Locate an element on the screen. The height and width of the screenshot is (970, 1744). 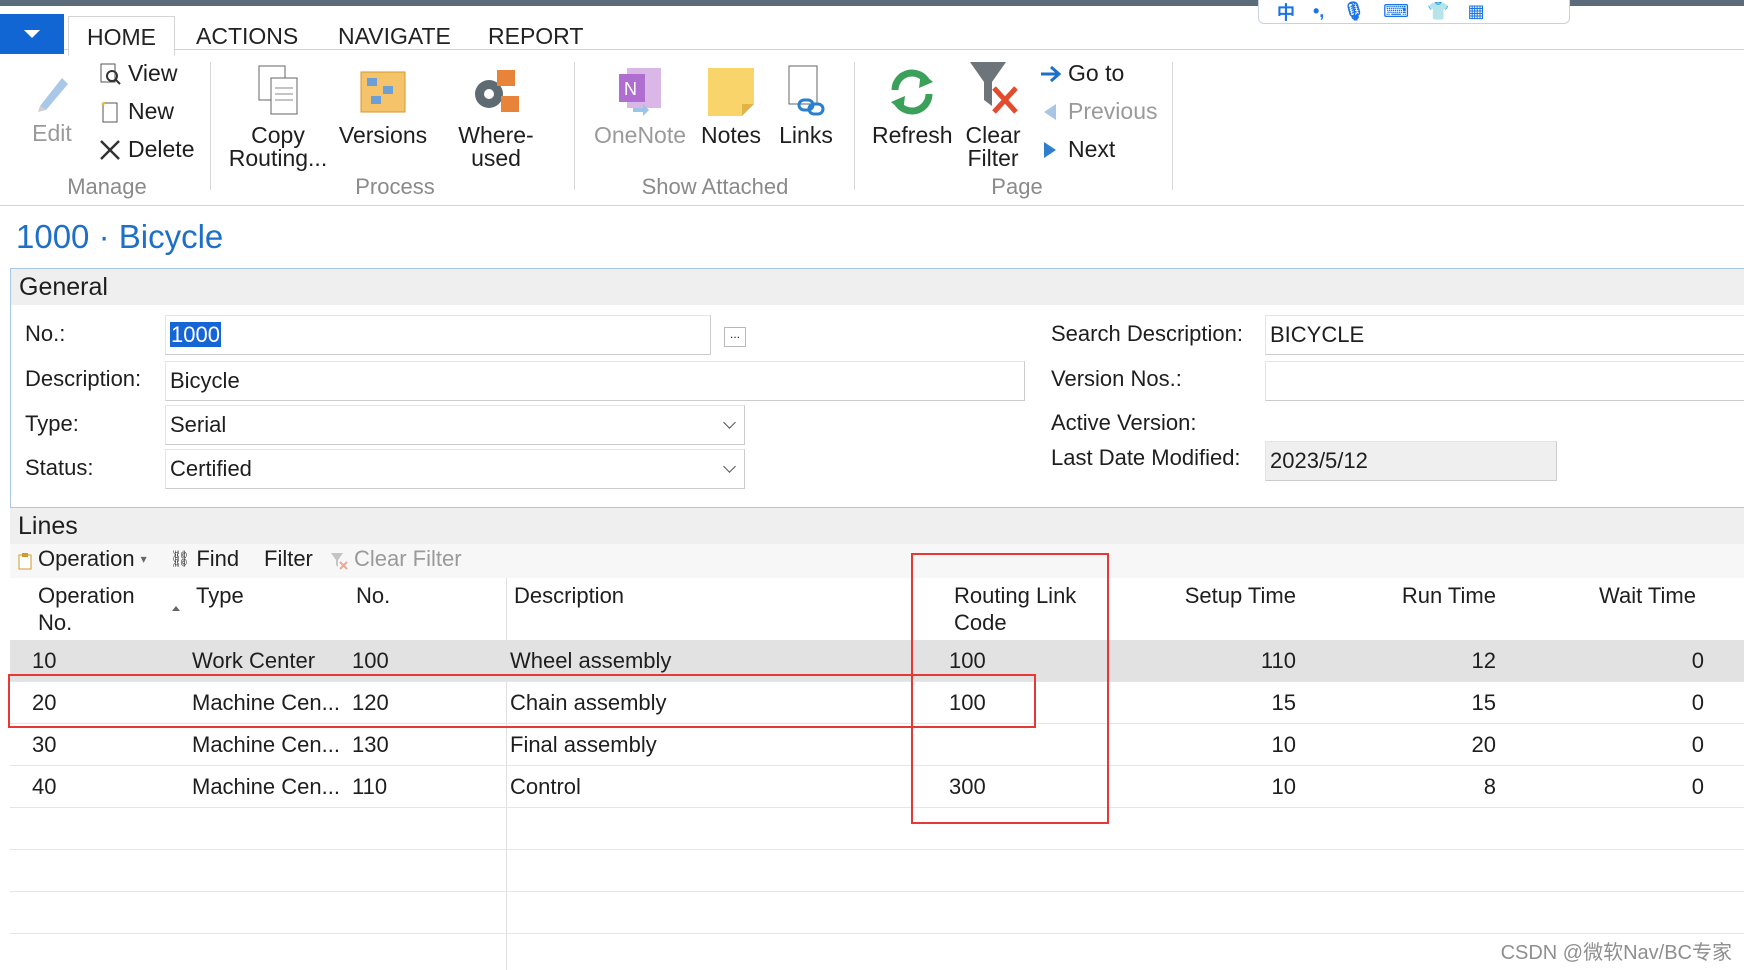
versions-button: Versions is located at coordinates (383, 105).